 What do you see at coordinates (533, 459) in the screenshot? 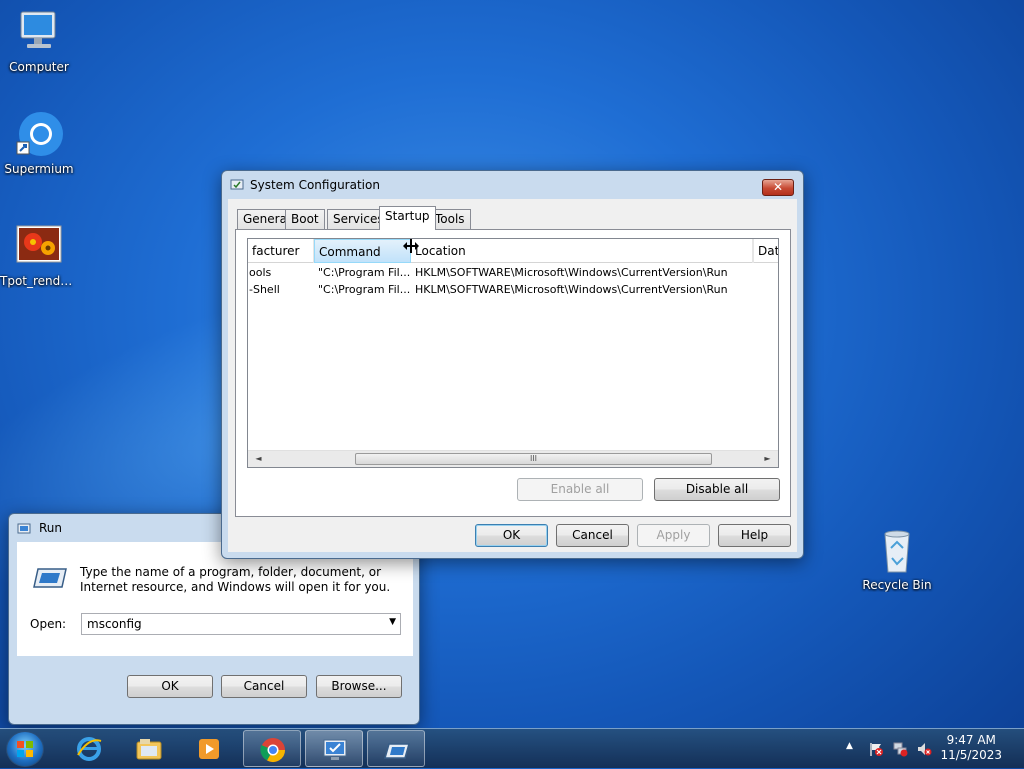
I see `scroll-thumb: III` at bounding box center [533, 459].